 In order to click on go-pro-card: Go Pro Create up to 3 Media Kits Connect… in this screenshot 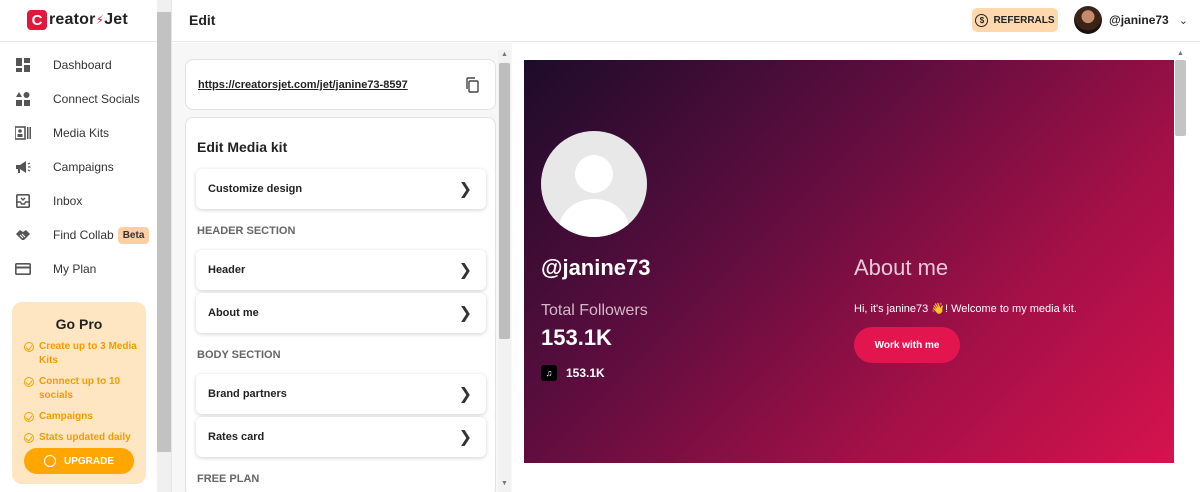, I will do `click(79, 393)`.